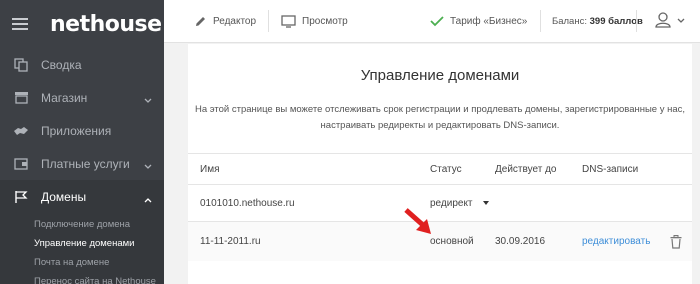  I want to click on sidebar-item-label: Платные услуги, so click(85, 163).